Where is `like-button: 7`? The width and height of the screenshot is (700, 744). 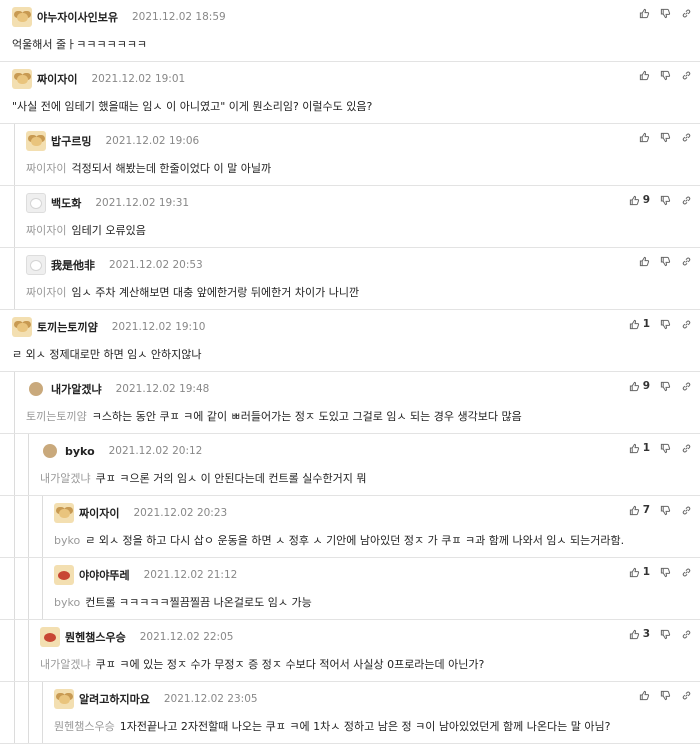 like-button: 7 is located at coordinates (639, 510).